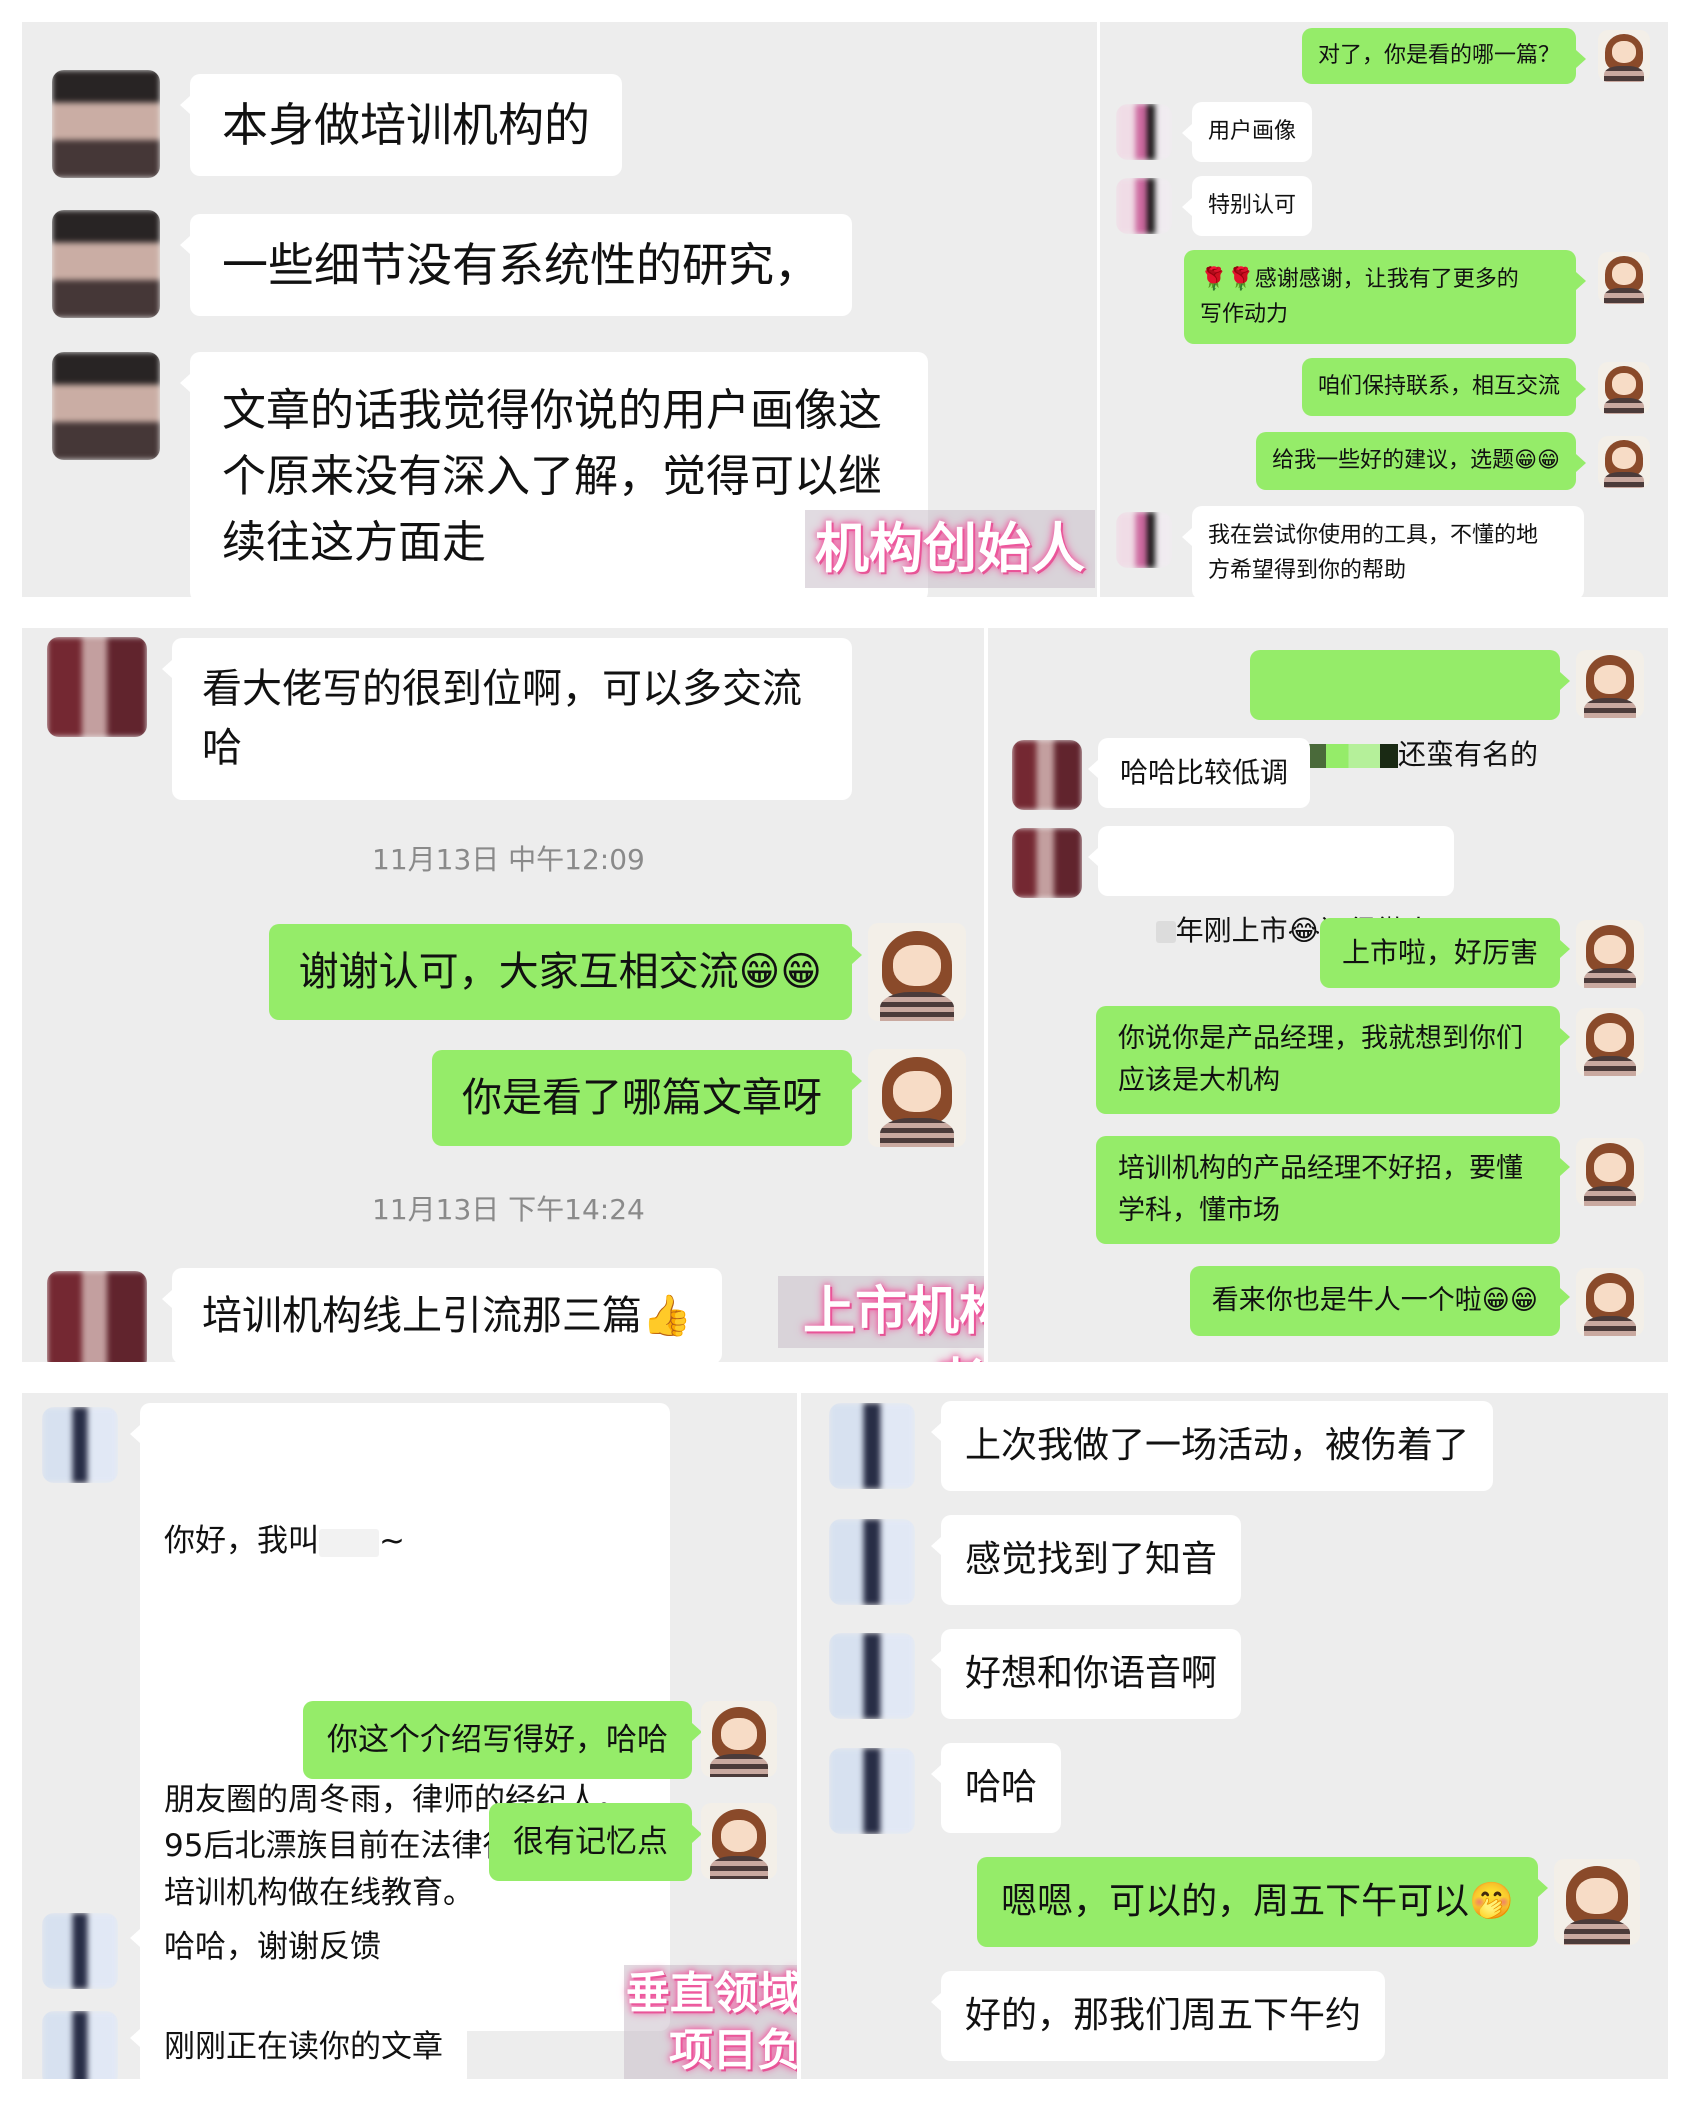 This screenshot has height=2103, width=1694. What do you see at coordinates (1383, 551) in the screenshot?
I see `message-bubble: 我在尝试你使用的工具，不懂的地 方希望得到你的帮助` at bounding box center [1383, 551].